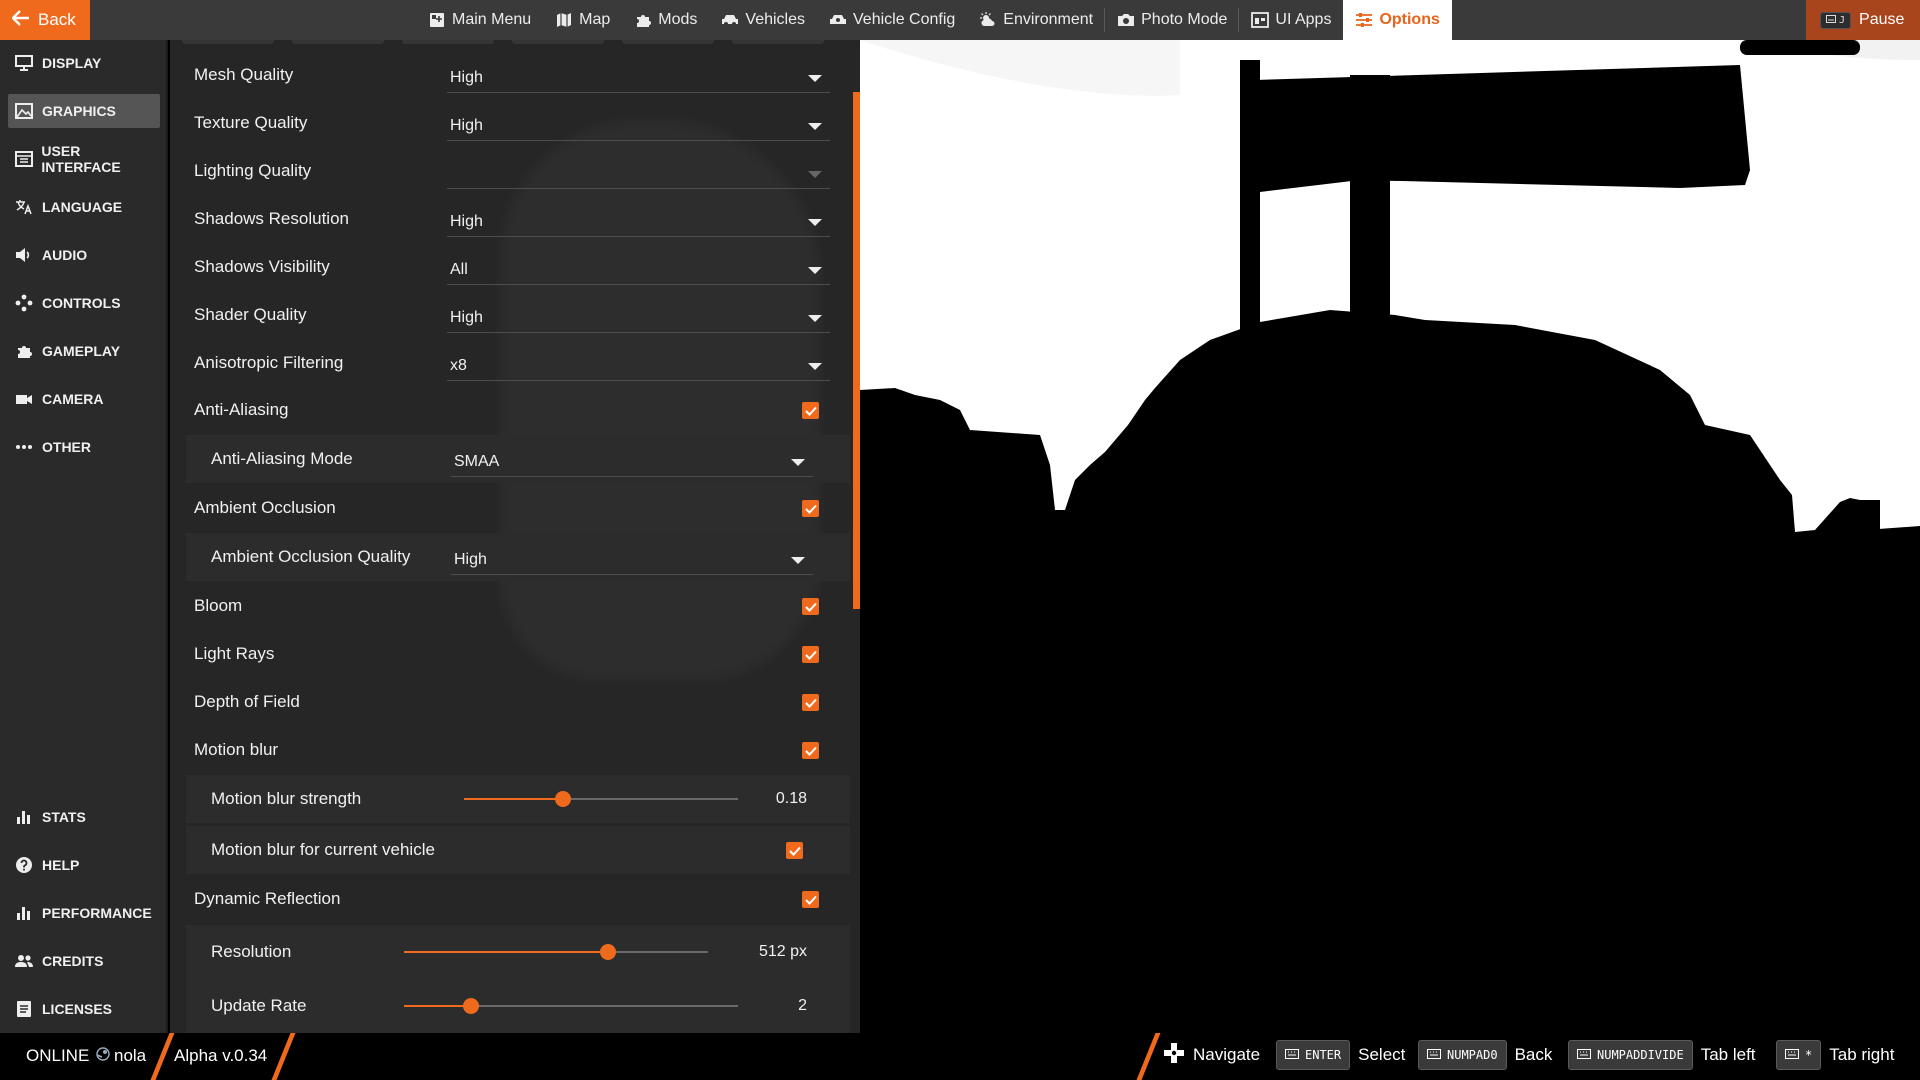  I want to click on nav-ui-apps: UI Apps, so click(1291, 20).